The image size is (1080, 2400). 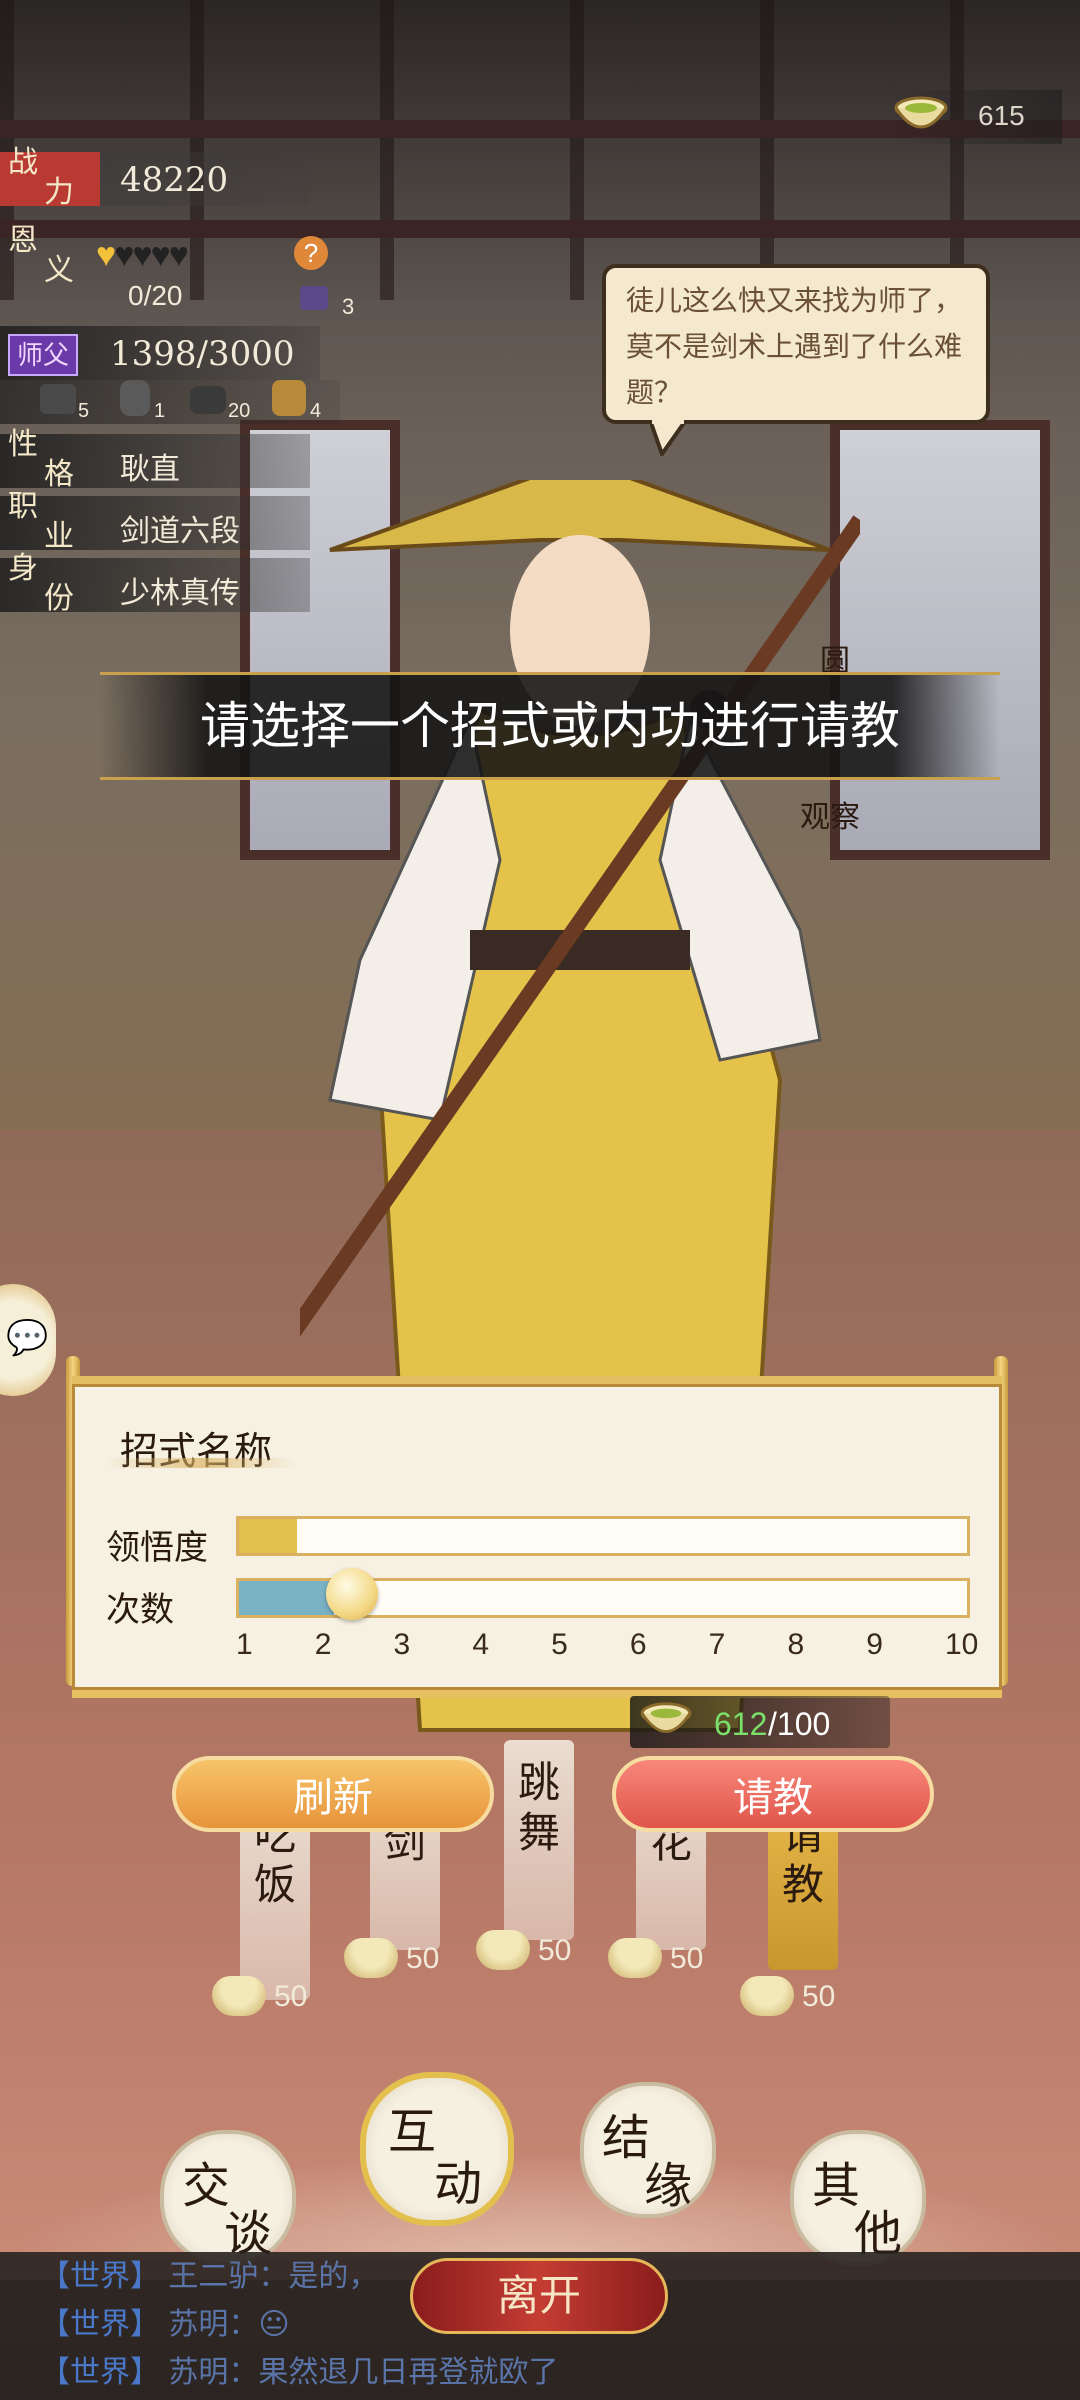 I want to click on tick-label: 10, so click(x=962, y=1644).